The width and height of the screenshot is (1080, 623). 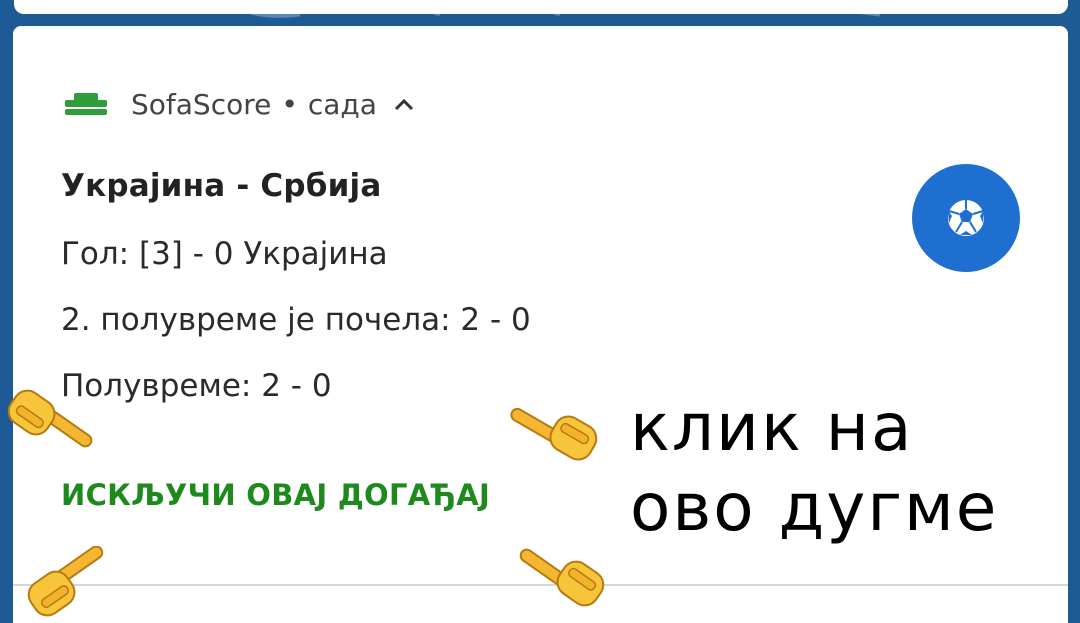 What do you see at coordinates (814, 468) in the screenshot?
I see `instruction-caption: клик на ово дугме` at bounding box center [814, 468].